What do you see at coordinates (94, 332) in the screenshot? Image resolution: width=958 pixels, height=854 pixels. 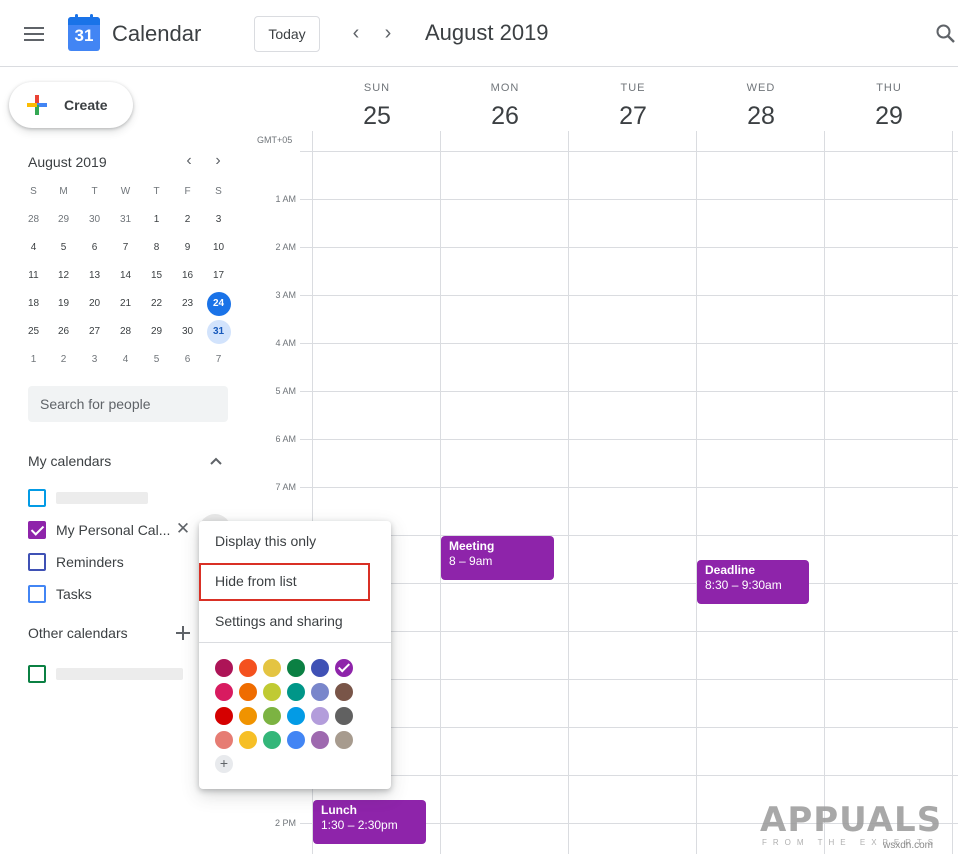 I see `mini-day-cell: 27` at bounding box center [94, 332].